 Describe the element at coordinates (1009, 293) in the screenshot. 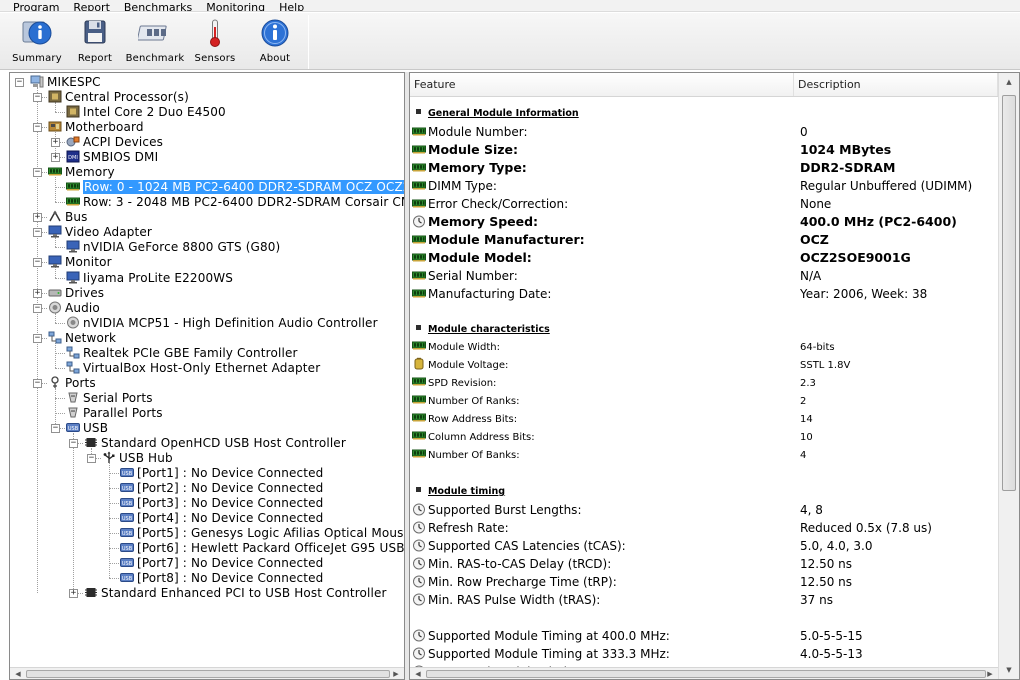

I see `list-scroll-thumb` at that location.